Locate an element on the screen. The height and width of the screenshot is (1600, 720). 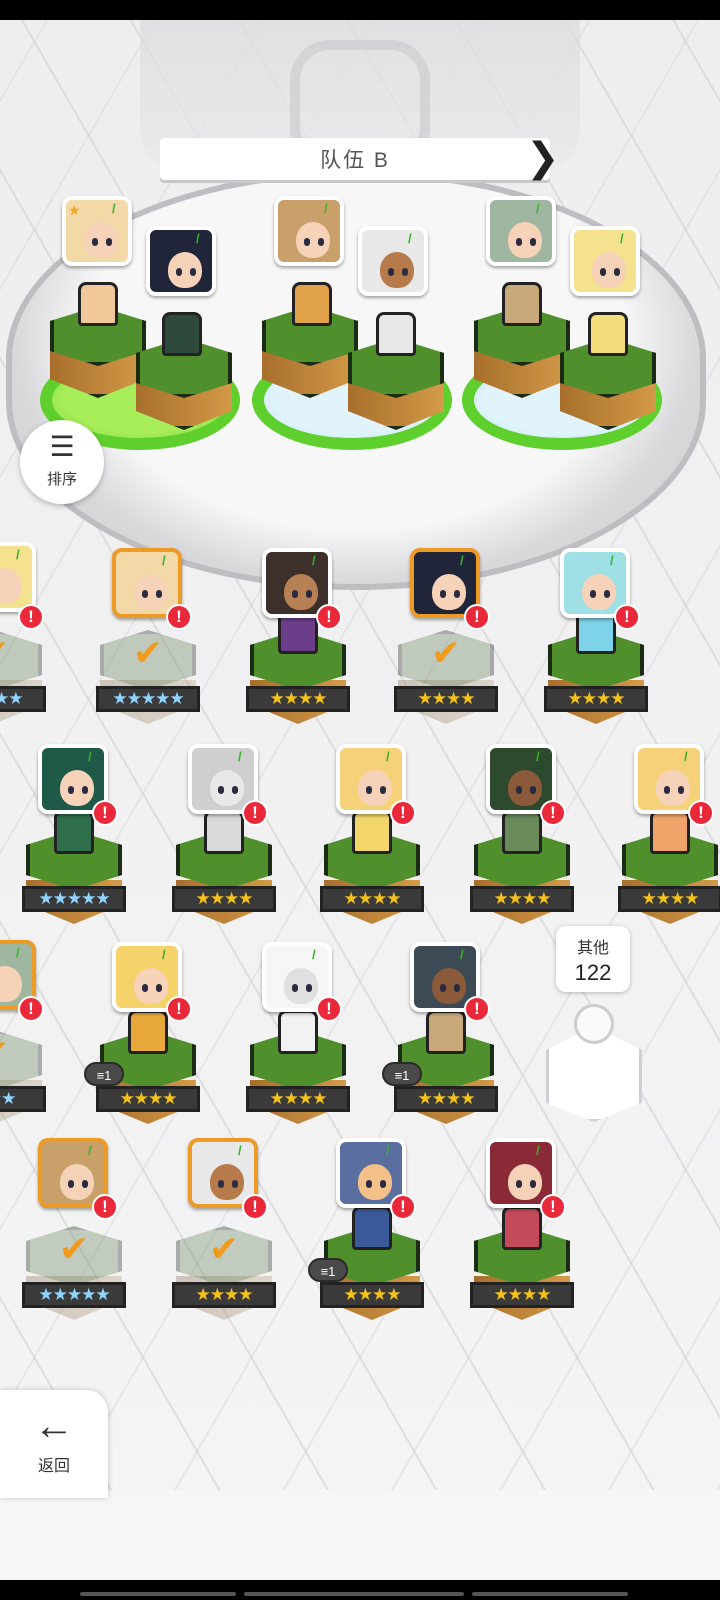
favorite-star-icon: ★ is located at coordinates (74, 210).